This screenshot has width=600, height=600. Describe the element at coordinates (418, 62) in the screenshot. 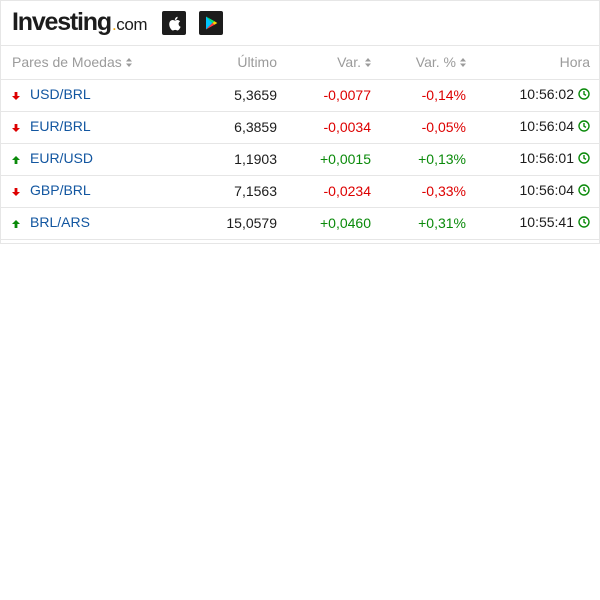

I see `column-header-change-pct: Var. %` at that location.